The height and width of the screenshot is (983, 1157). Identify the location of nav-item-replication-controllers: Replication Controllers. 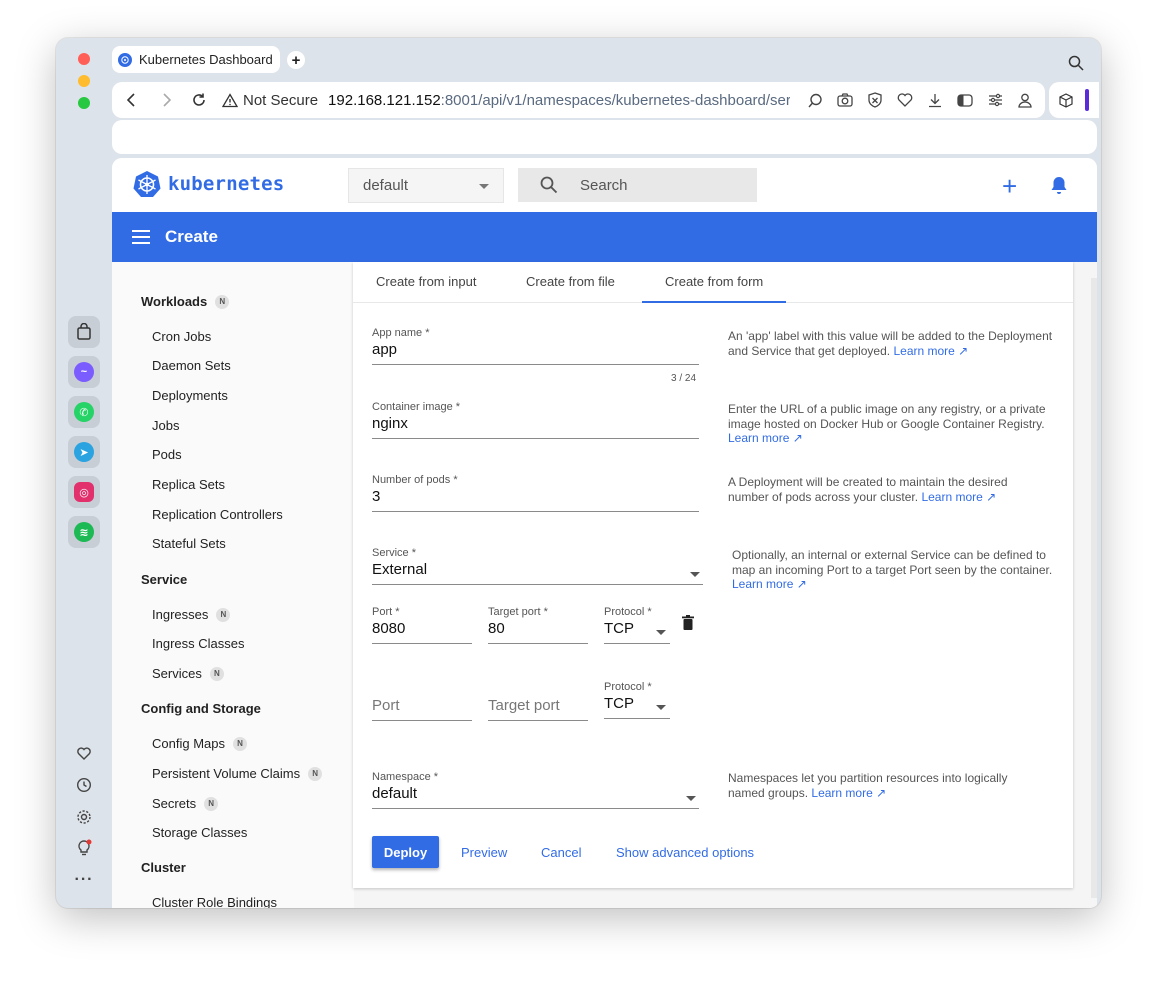
(217, 514).